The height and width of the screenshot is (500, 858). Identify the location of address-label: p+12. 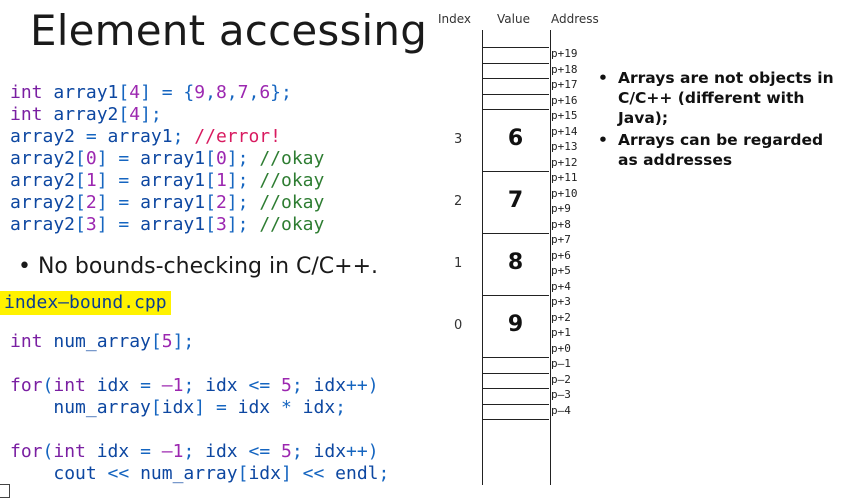
(564, 162).